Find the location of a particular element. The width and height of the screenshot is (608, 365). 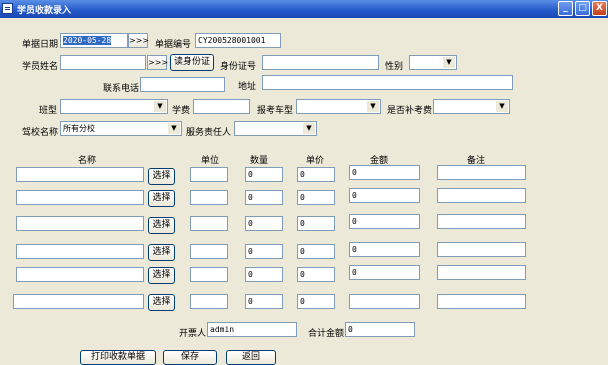

col-header-name: 名称 is located at coordinates (87, 161).